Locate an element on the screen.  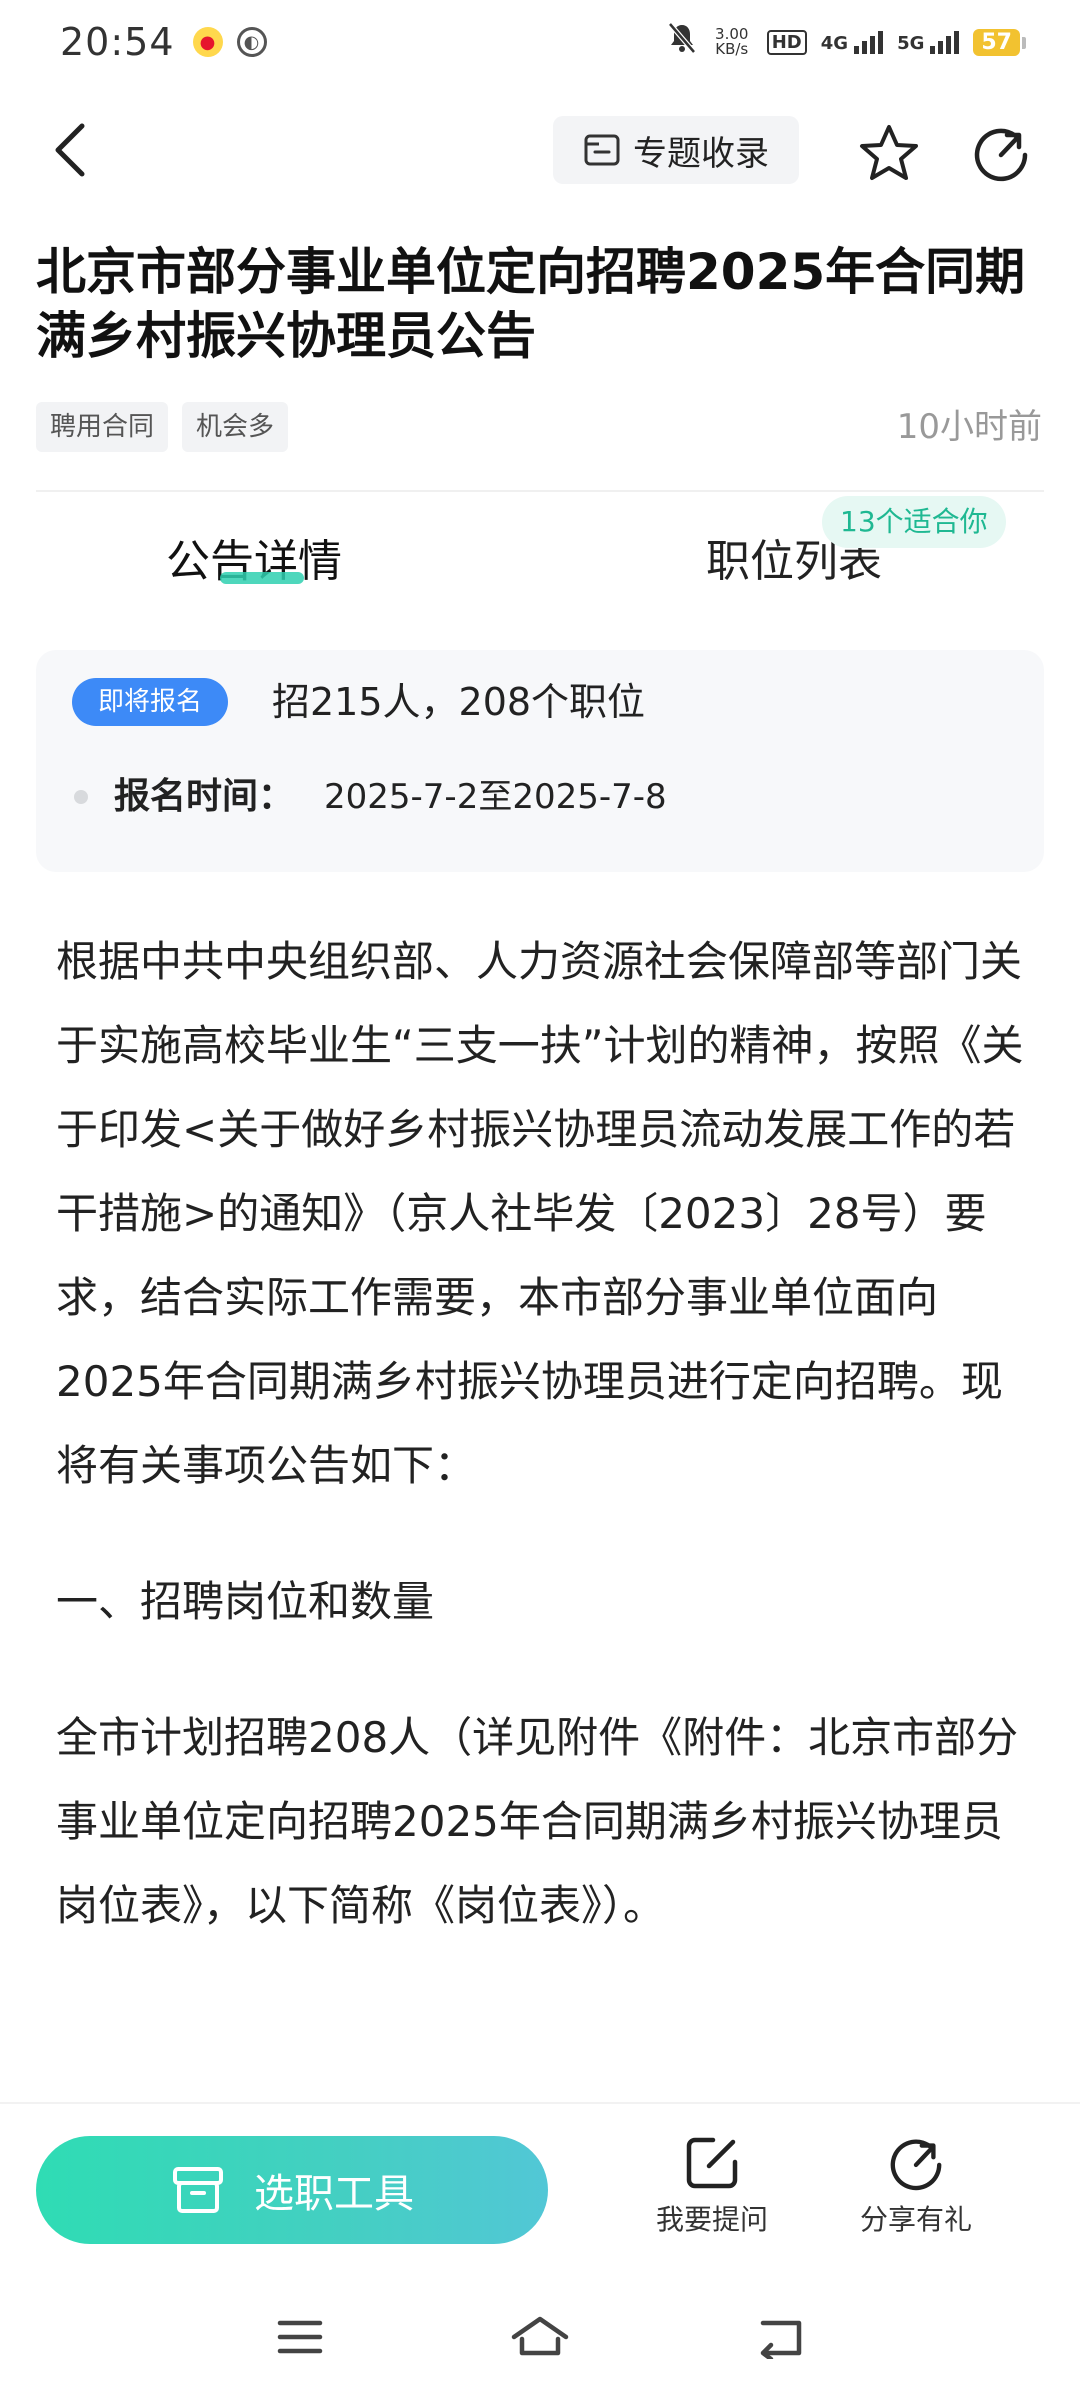
share-reward-label: 分享有礼 is located at coordinates (915, 2219).